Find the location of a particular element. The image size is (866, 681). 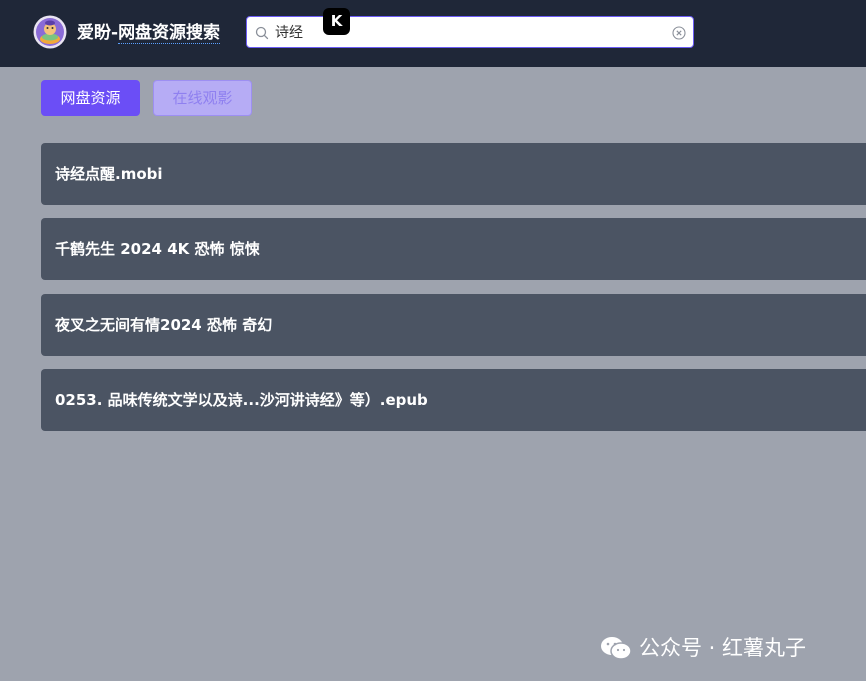

result-title: 夜叉之无间有情2024 恐怖 奇幻 is located at coordinates (164, 325).